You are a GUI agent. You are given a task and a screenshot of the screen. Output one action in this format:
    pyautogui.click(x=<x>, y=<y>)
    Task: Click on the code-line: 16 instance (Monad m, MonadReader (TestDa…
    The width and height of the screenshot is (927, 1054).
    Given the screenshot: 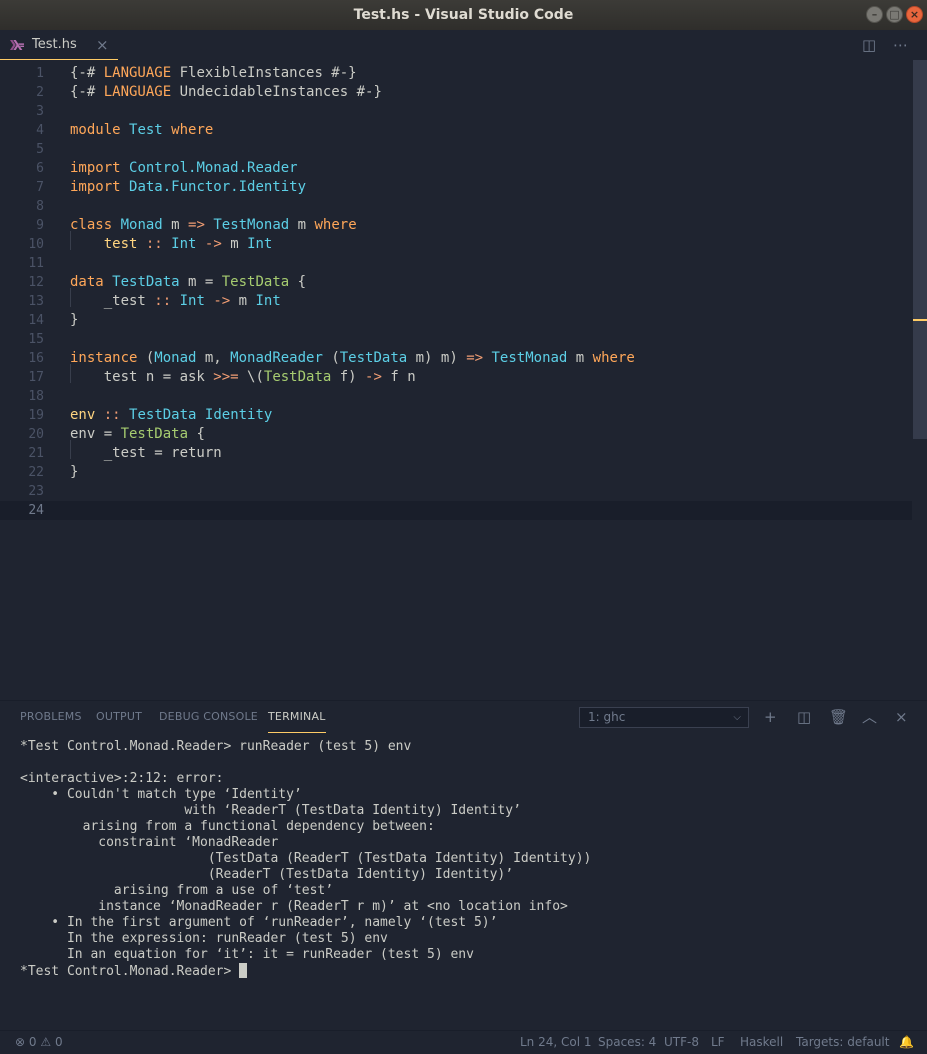 What is the action you would take?
    pyautogui.click(x=456, y=358)
    